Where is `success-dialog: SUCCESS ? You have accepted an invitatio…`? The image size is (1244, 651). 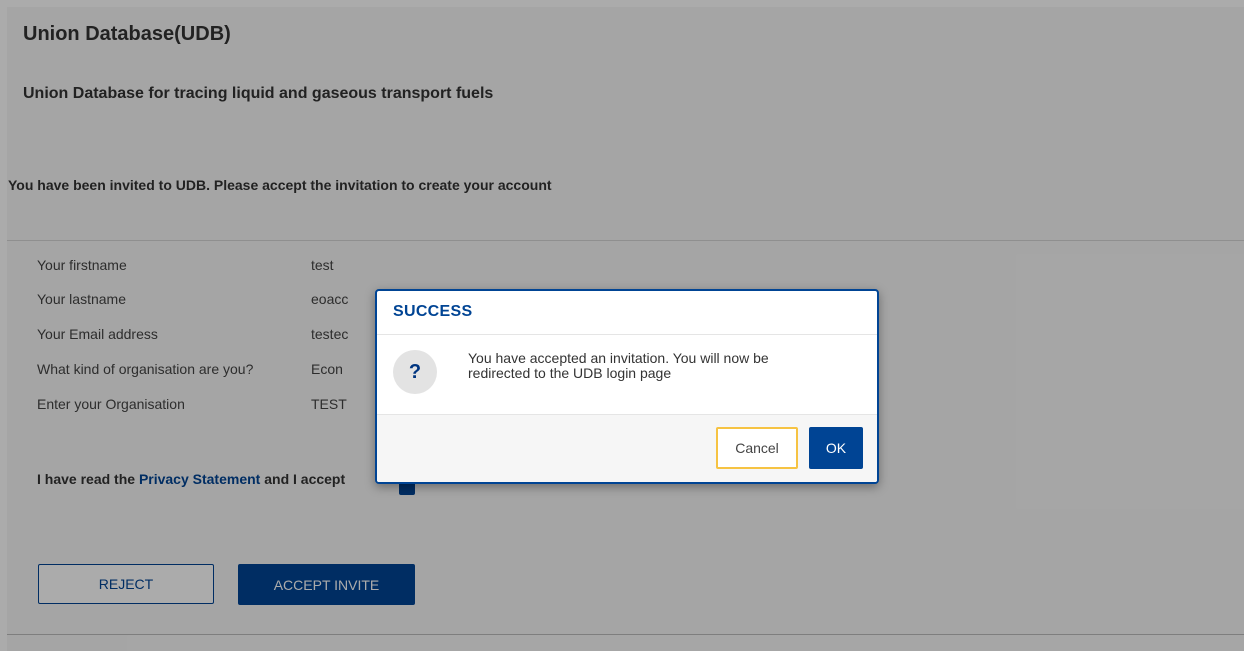
success-dialog: SUCCESS ? You have accepted an invitatio… is located at coordinates (627, 386).